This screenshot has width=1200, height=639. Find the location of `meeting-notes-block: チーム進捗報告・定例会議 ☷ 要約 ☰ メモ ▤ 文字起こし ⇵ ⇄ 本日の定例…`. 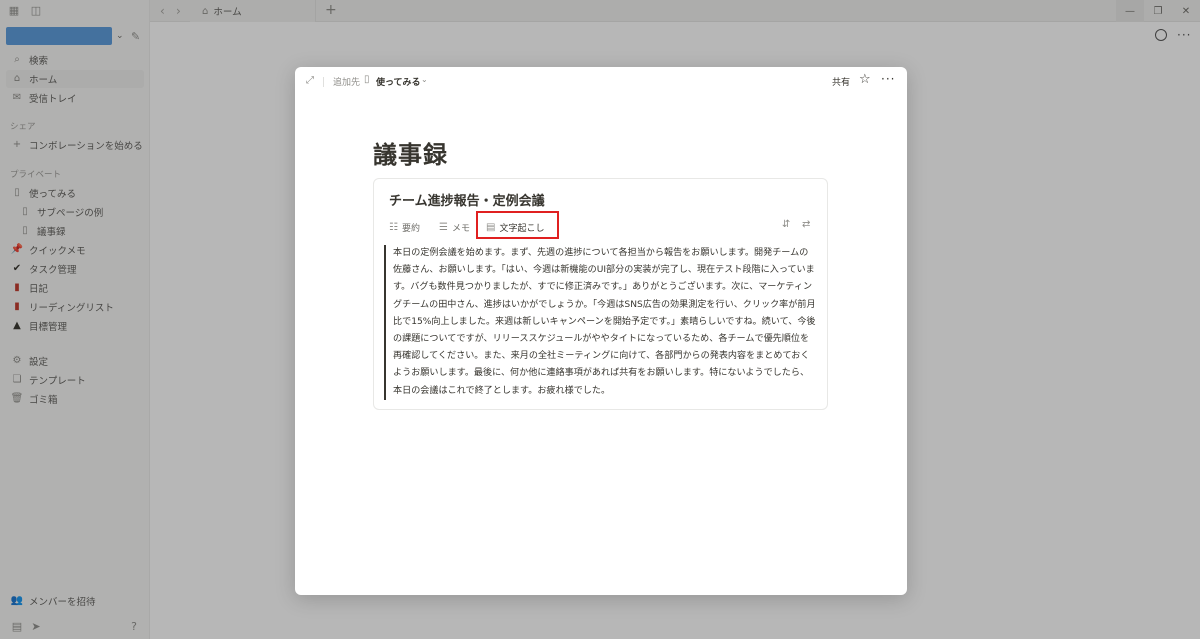

meeting-notes-block: チーム進捗報告・定例会議 ☷ 要約 ☰ メモ ▤ 文字起こし ⇵ ⇄ 本日の定例… is located at coordinates (600, 294).